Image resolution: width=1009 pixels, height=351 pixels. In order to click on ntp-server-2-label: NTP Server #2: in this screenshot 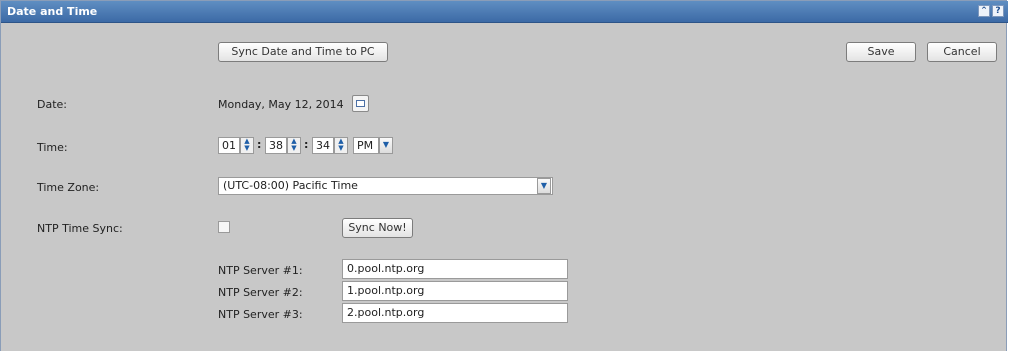, I will do `click(260, 292)`.